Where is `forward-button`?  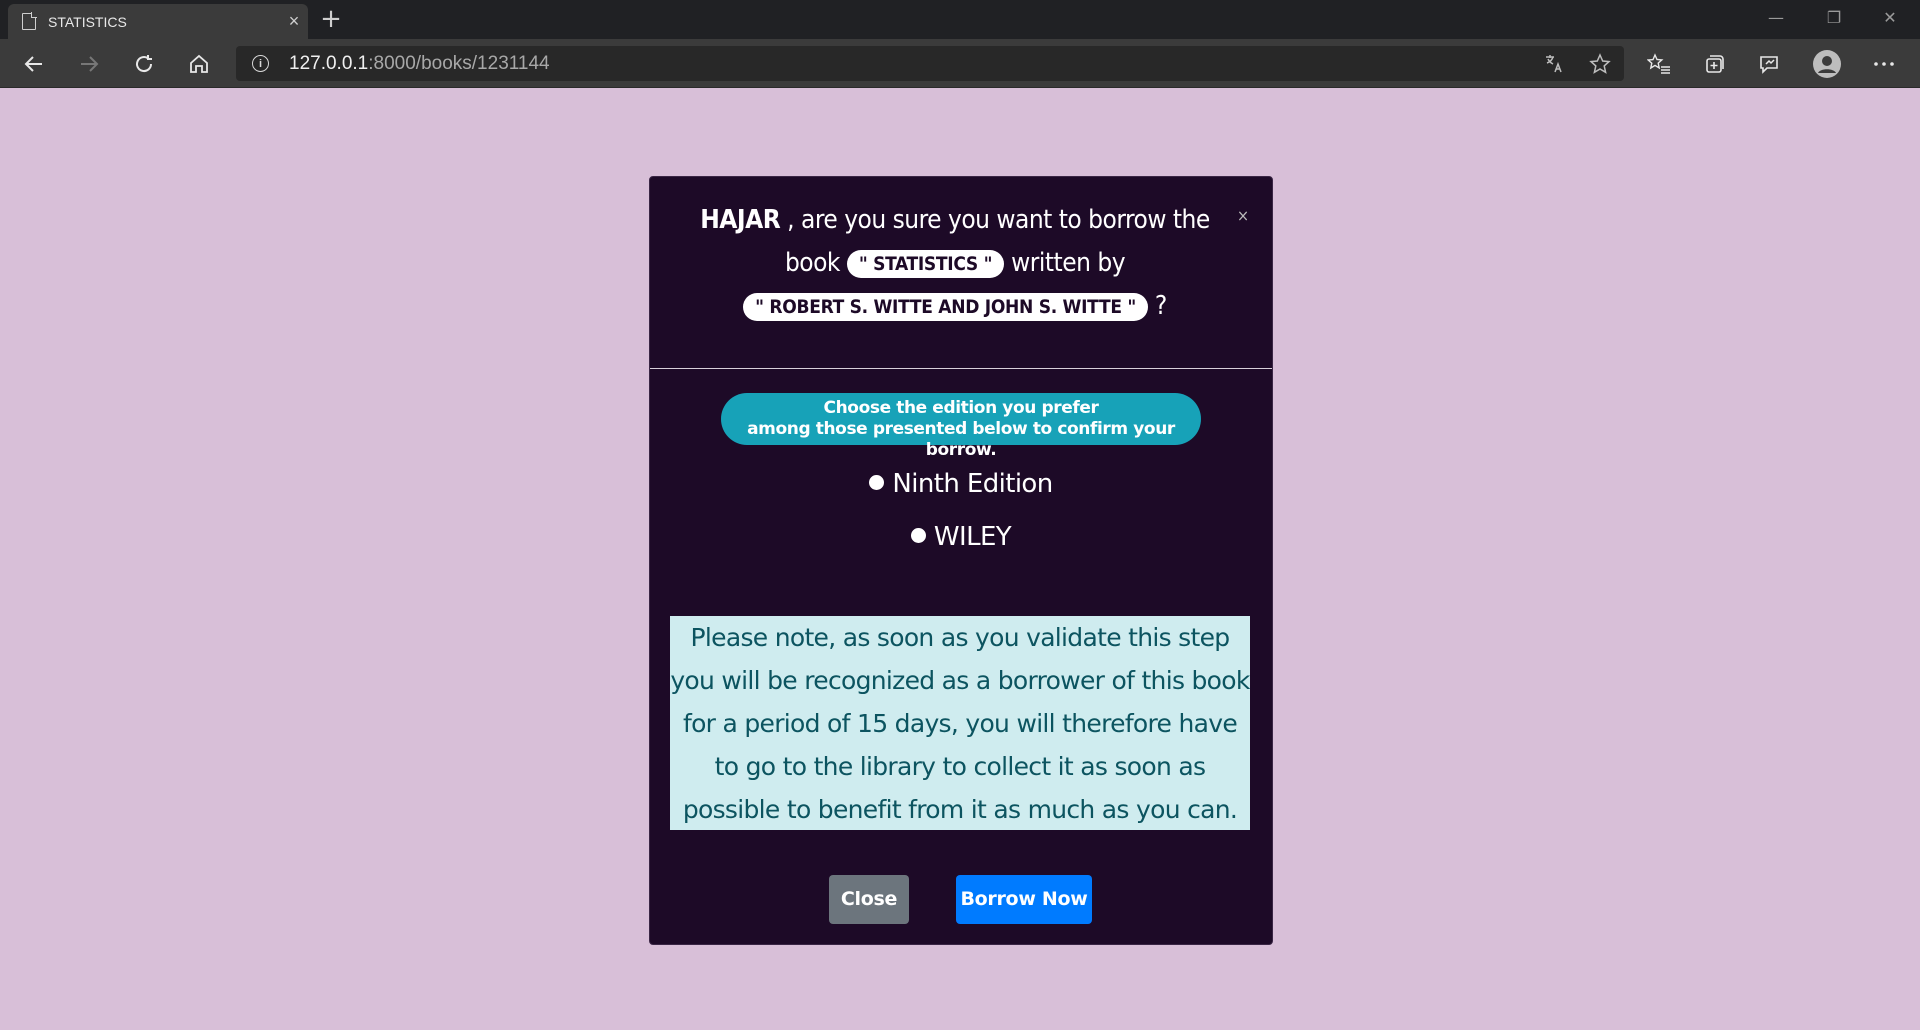 forward-button is located at coordinates (89, 64).